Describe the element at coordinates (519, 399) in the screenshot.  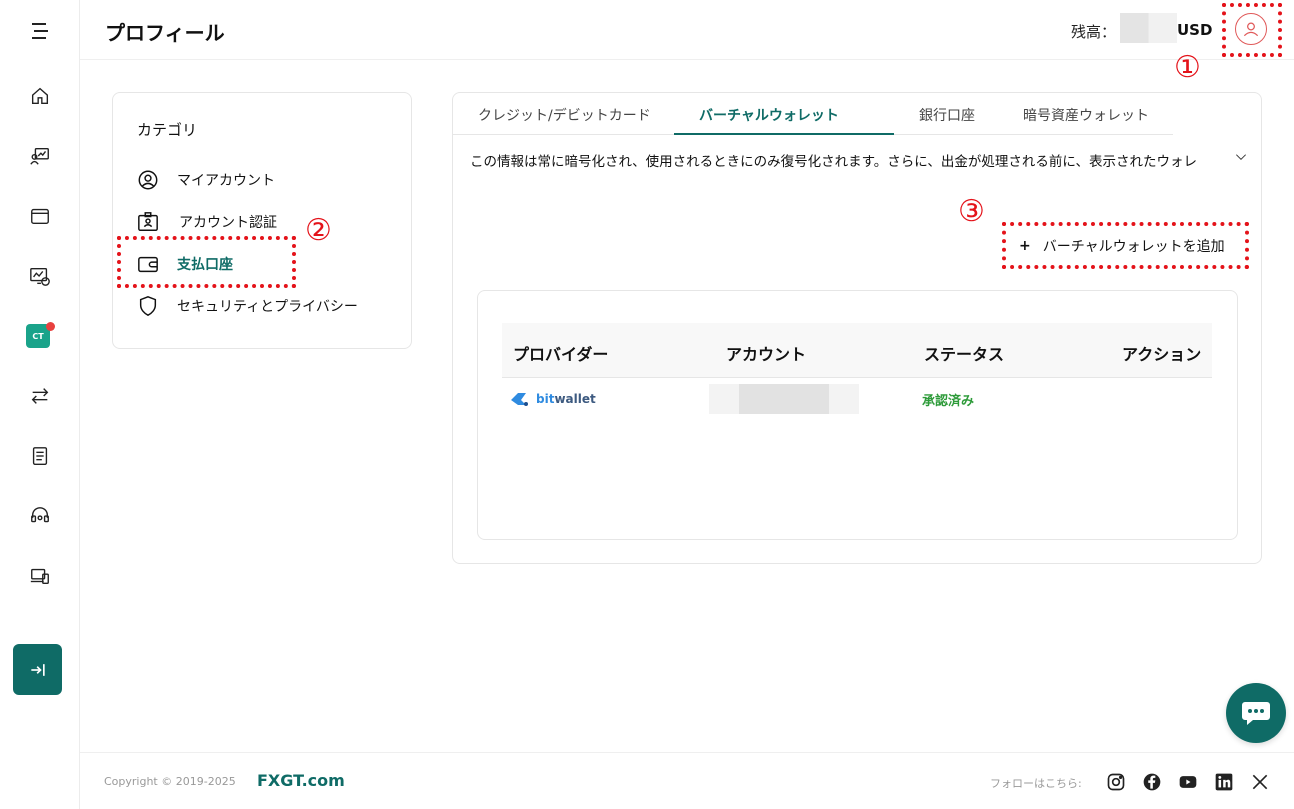
I see `bitwallet-logo-icon` at that location.